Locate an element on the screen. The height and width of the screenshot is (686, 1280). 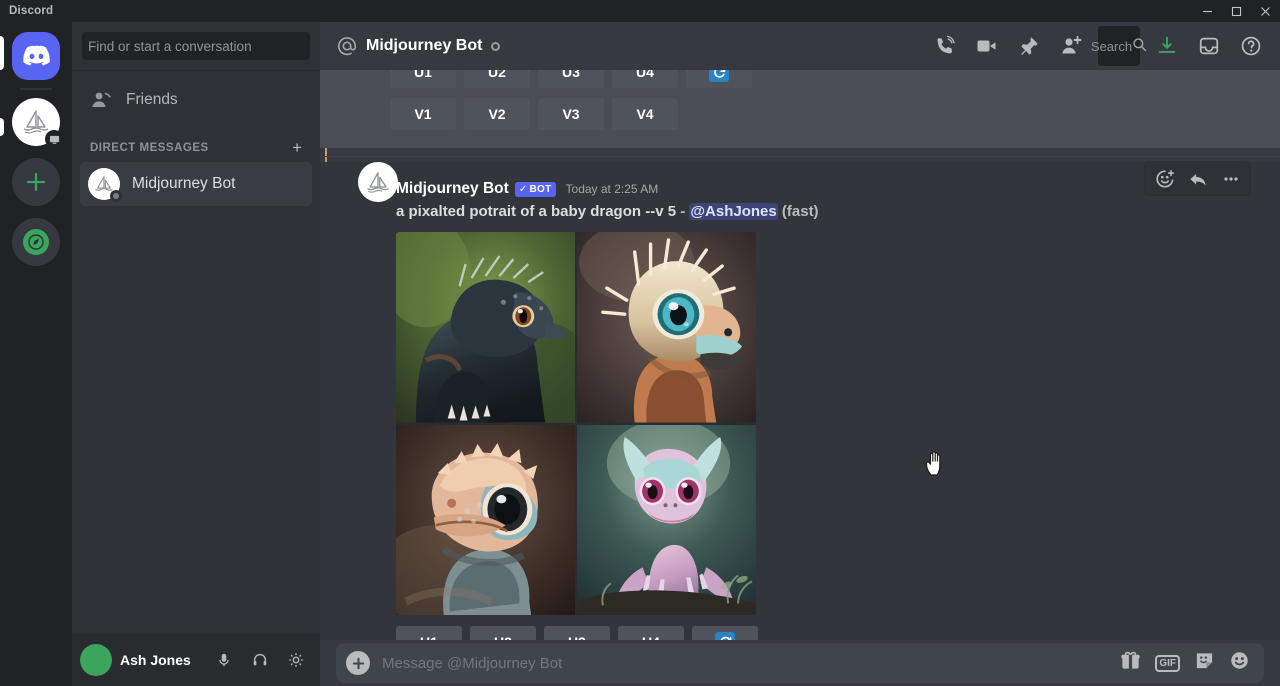
maximize-icon is located at coordinates (1236, 11).